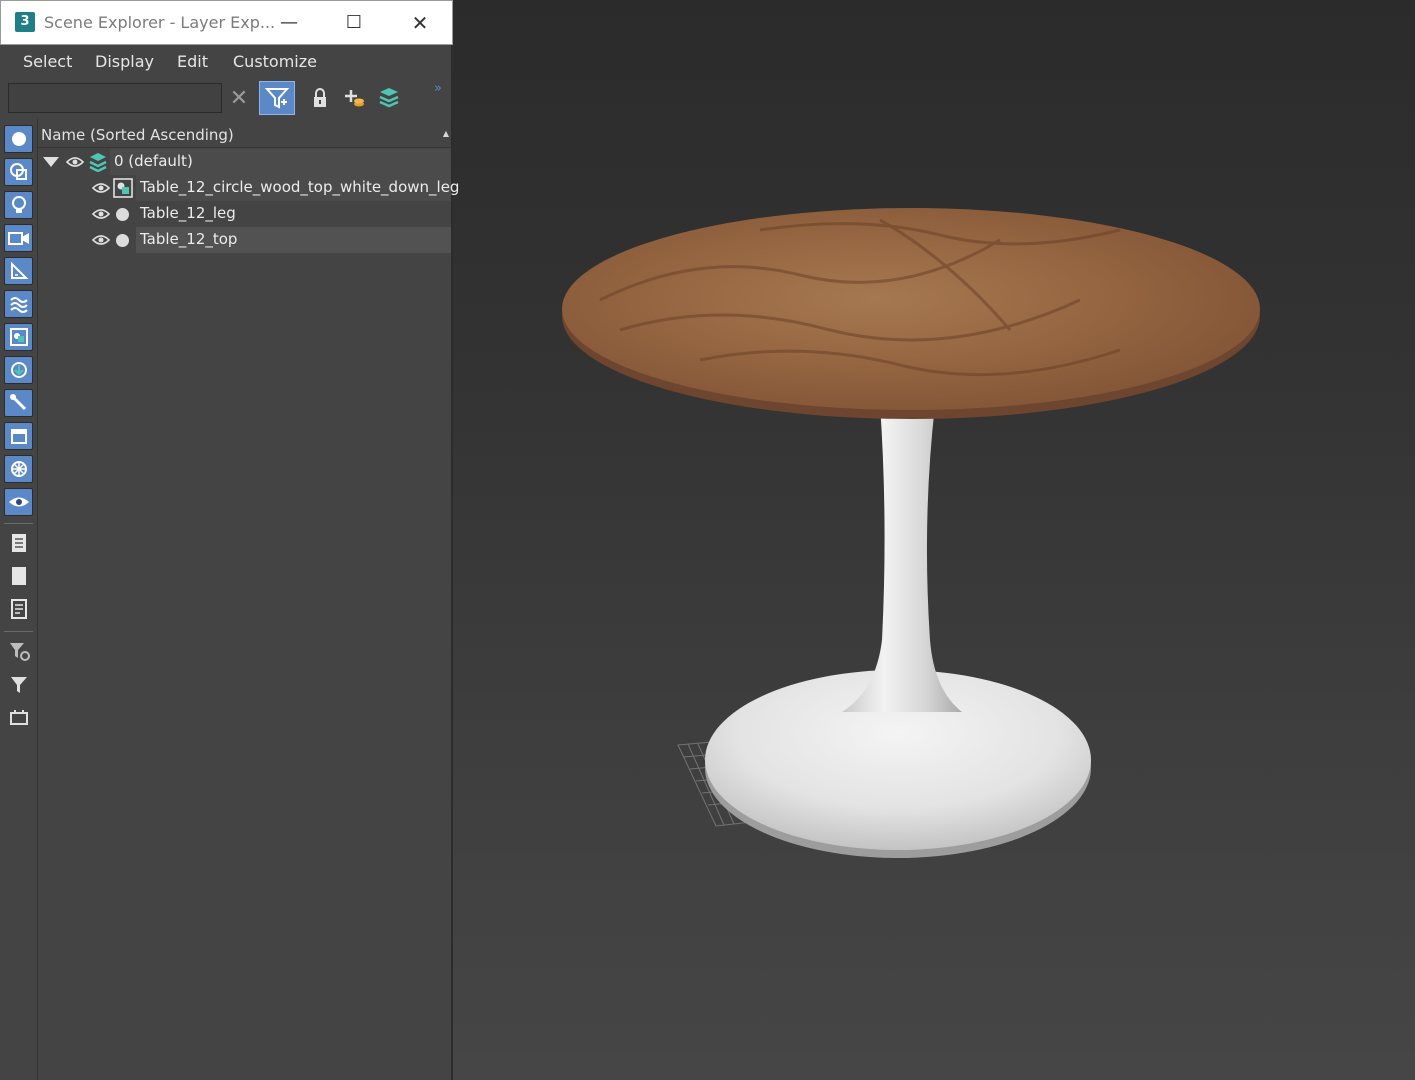 This screenshot has height=1080, width=1415. What do you see at coordinates (354, 98) in the screenshot?
I see `add-layer-icon` at bounding box center [354, 98].